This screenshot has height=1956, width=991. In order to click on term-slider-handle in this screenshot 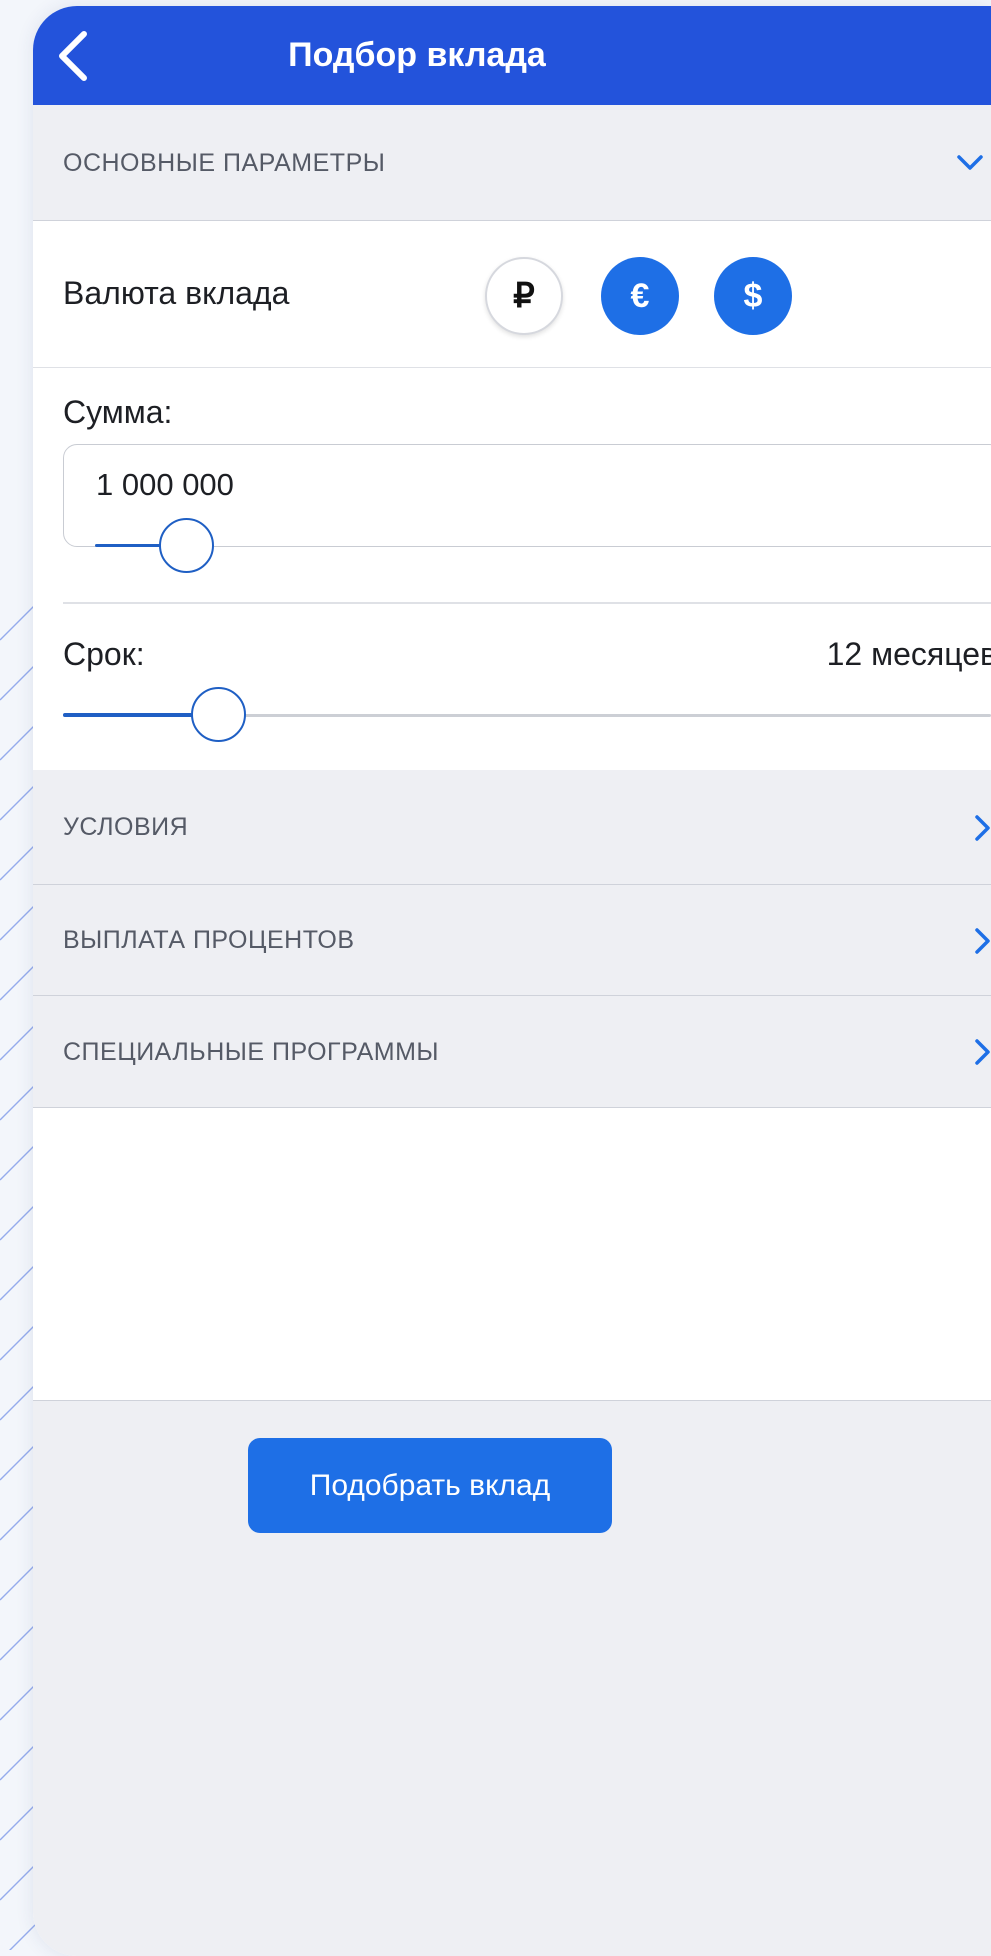, I will do `click(218, 714)`.